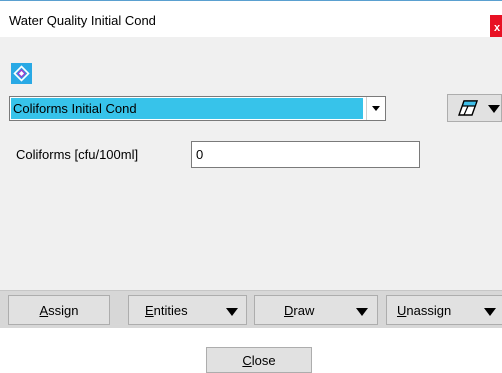  I want to click on edit-condition-button, so click(474, 108).